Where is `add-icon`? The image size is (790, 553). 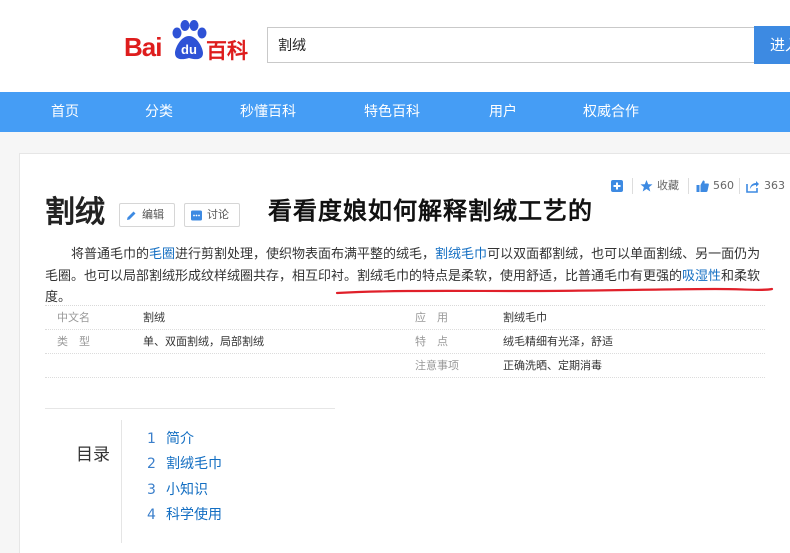
add-icon is located at coordinates (617, 186).